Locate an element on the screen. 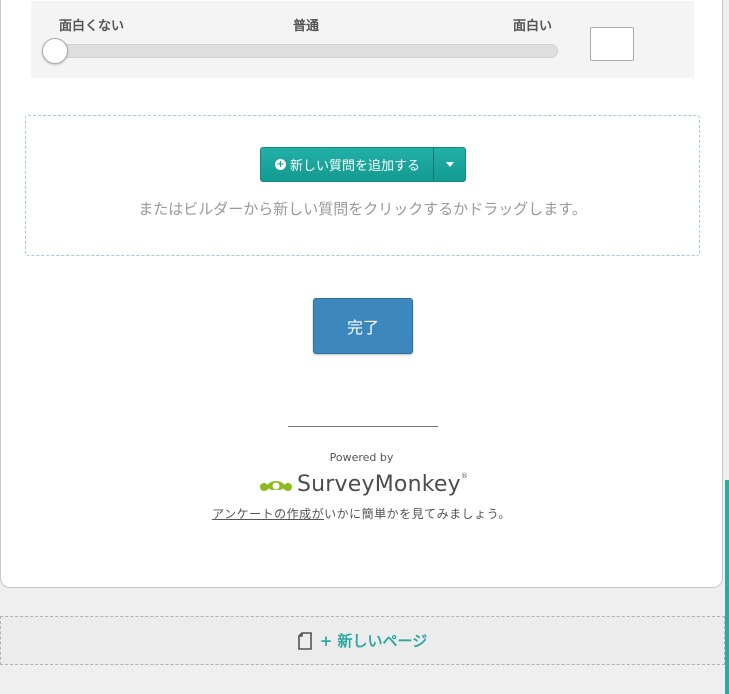  create-survey-rest: いかに簡単かを見てみましょう。 is located at coordinates (417, 514).